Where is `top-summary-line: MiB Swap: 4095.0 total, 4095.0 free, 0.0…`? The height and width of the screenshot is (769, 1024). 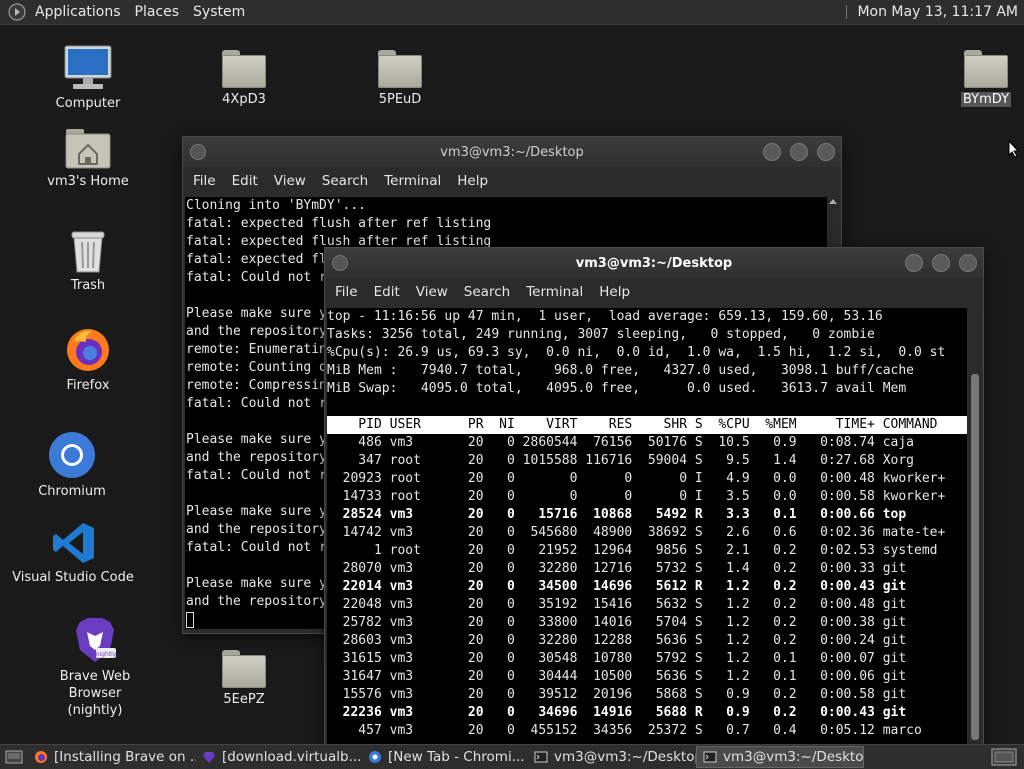
top-summary-line: MiB Swap: 4095.0 total, 4095.0 free, 0.0… is located at coordinates (617, 388).